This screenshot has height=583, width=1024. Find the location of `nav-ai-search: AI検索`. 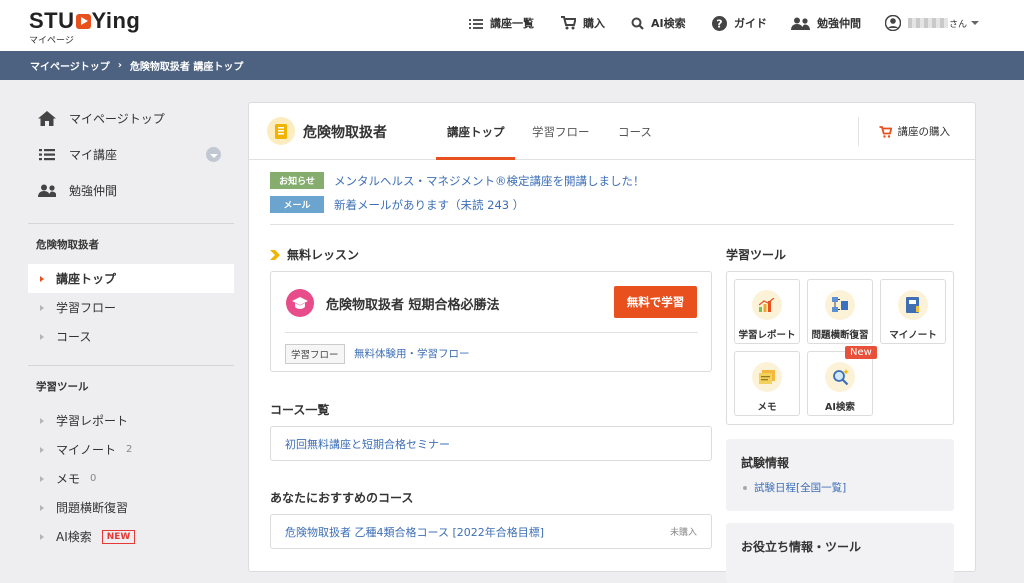

nav-ai-search: AI検索 is located at coordinates (658, 23).